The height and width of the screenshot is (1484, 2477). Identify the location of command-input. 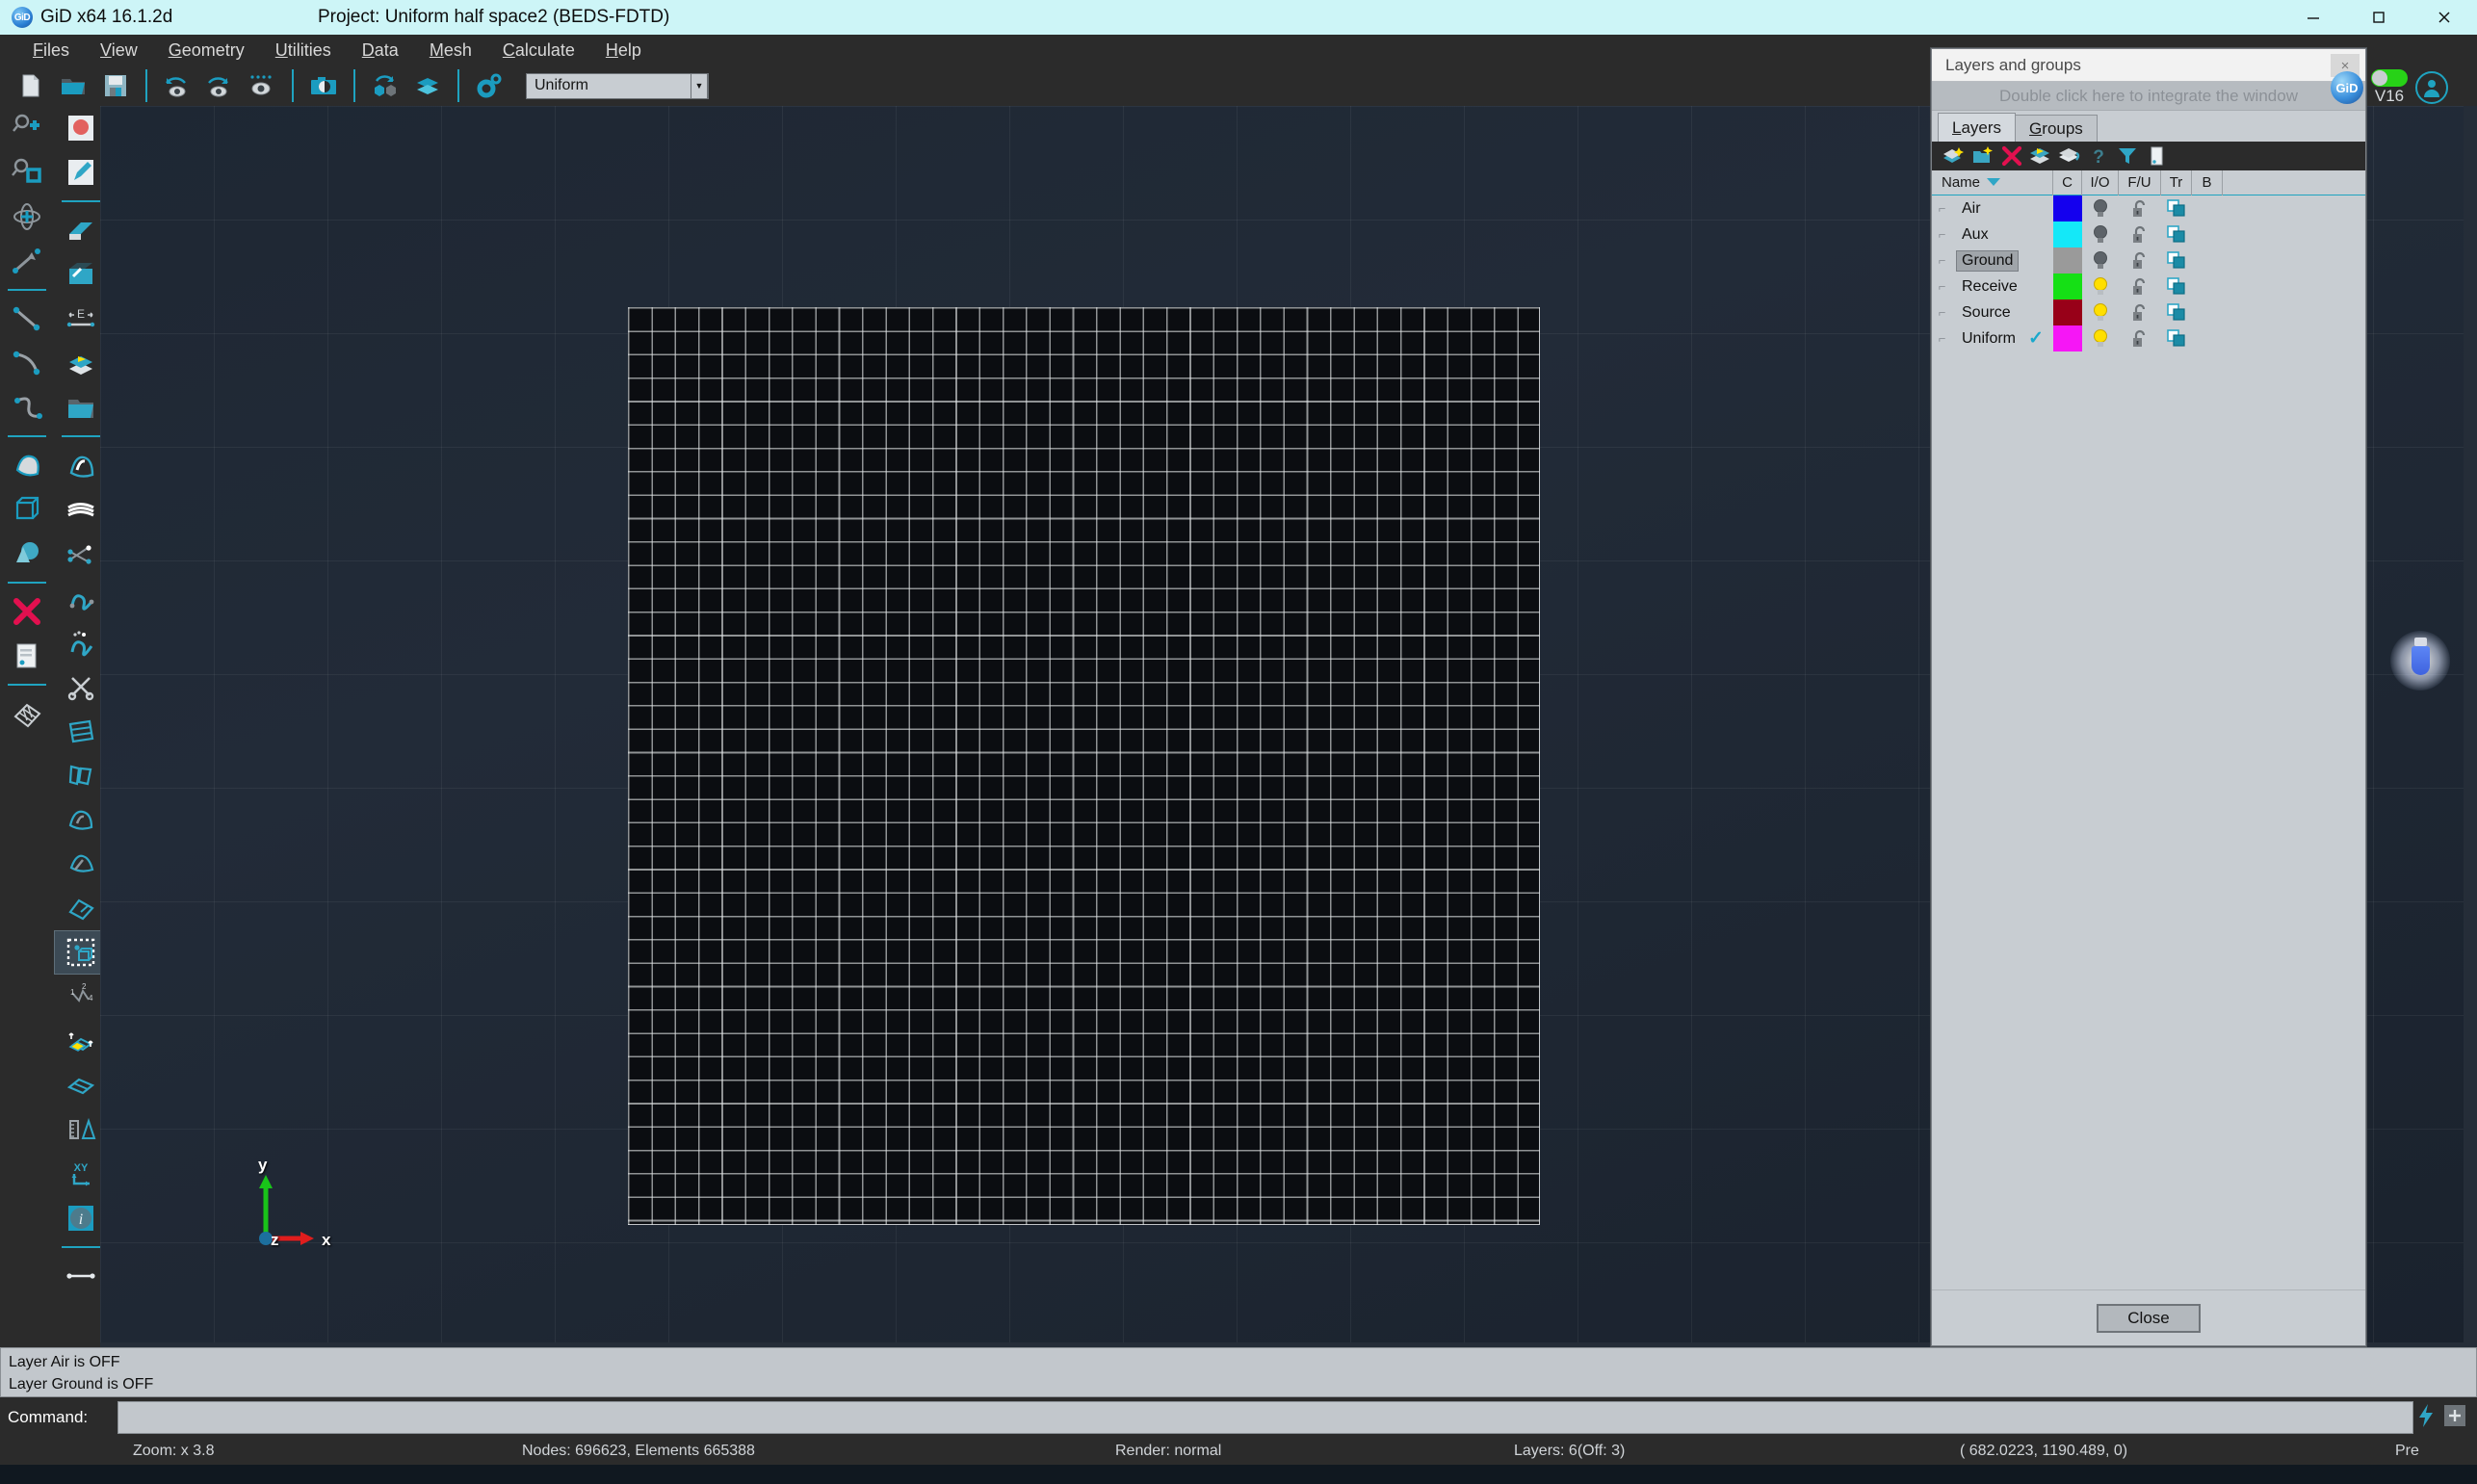
(1265, 1417).